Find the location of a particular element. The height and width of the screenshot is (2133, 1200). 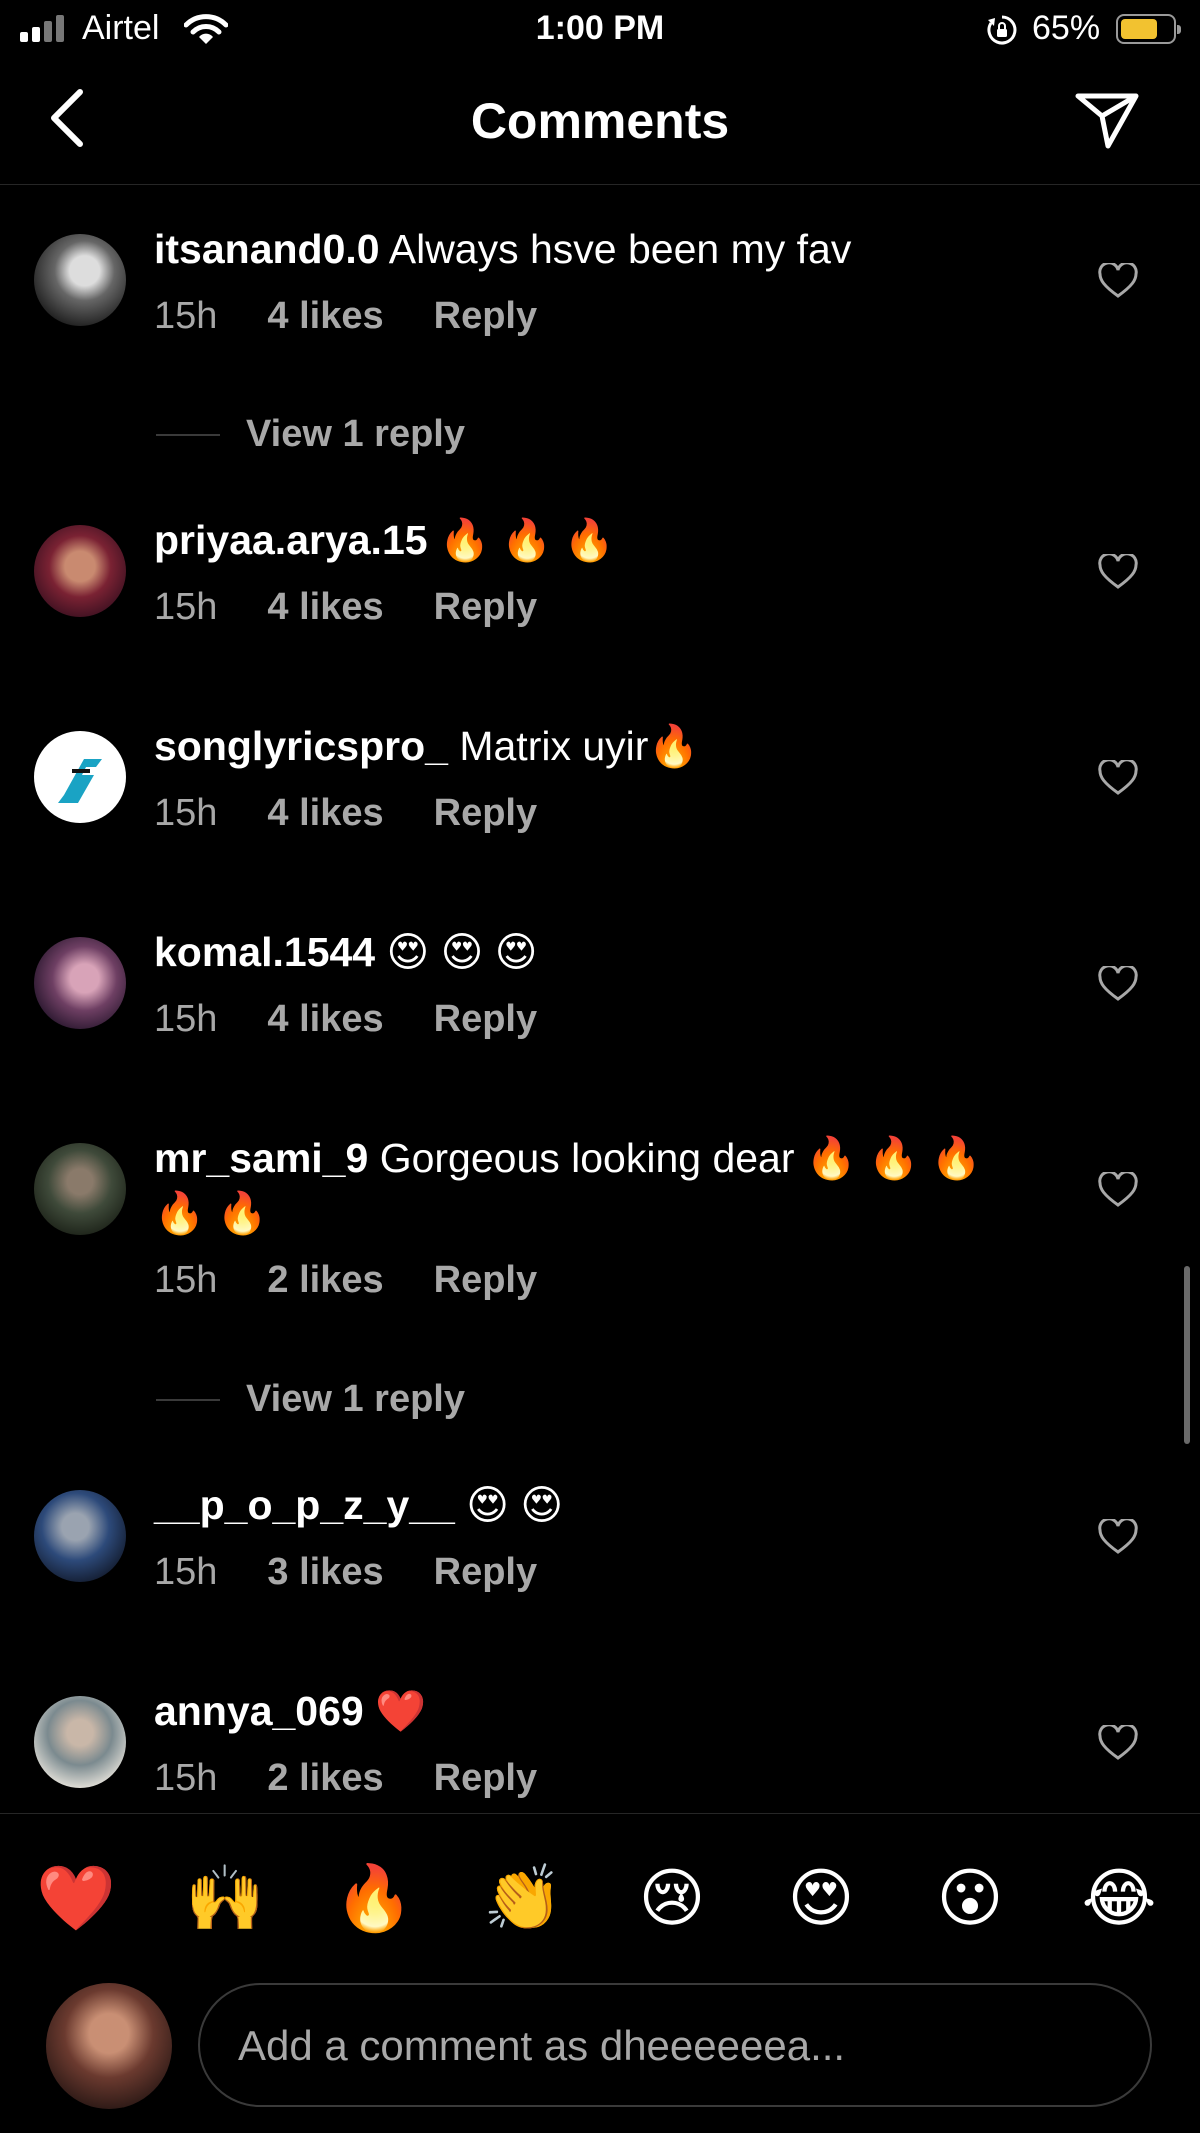

comment-text: 😍 😍 is located at coordinates (515, 1505).